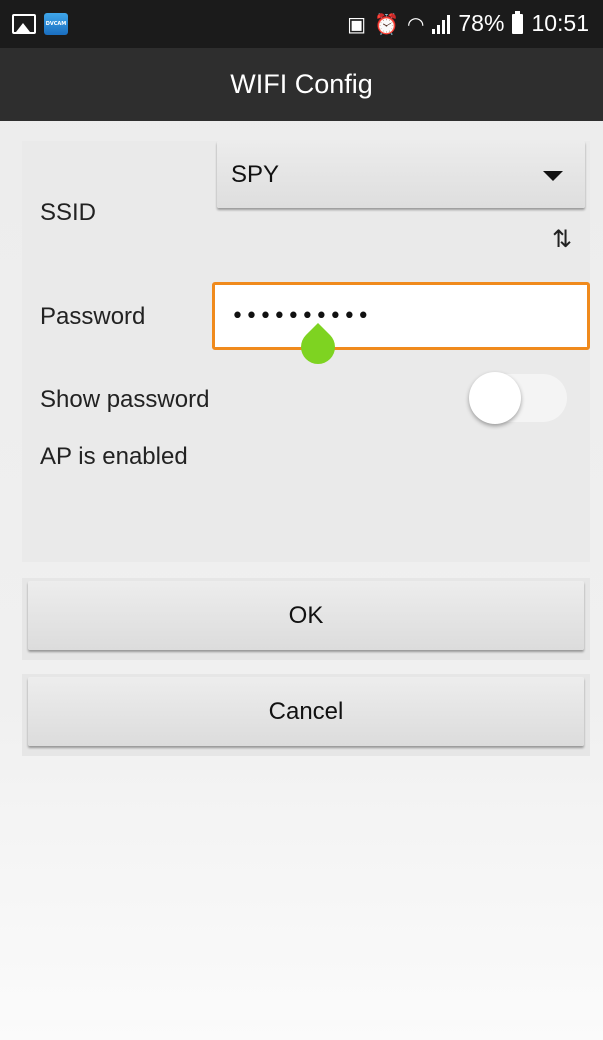 The image size is (603, 1040). Describe the element at coordinates (495, 398) in the screenshot. I see `toggle-thumb` at that location.